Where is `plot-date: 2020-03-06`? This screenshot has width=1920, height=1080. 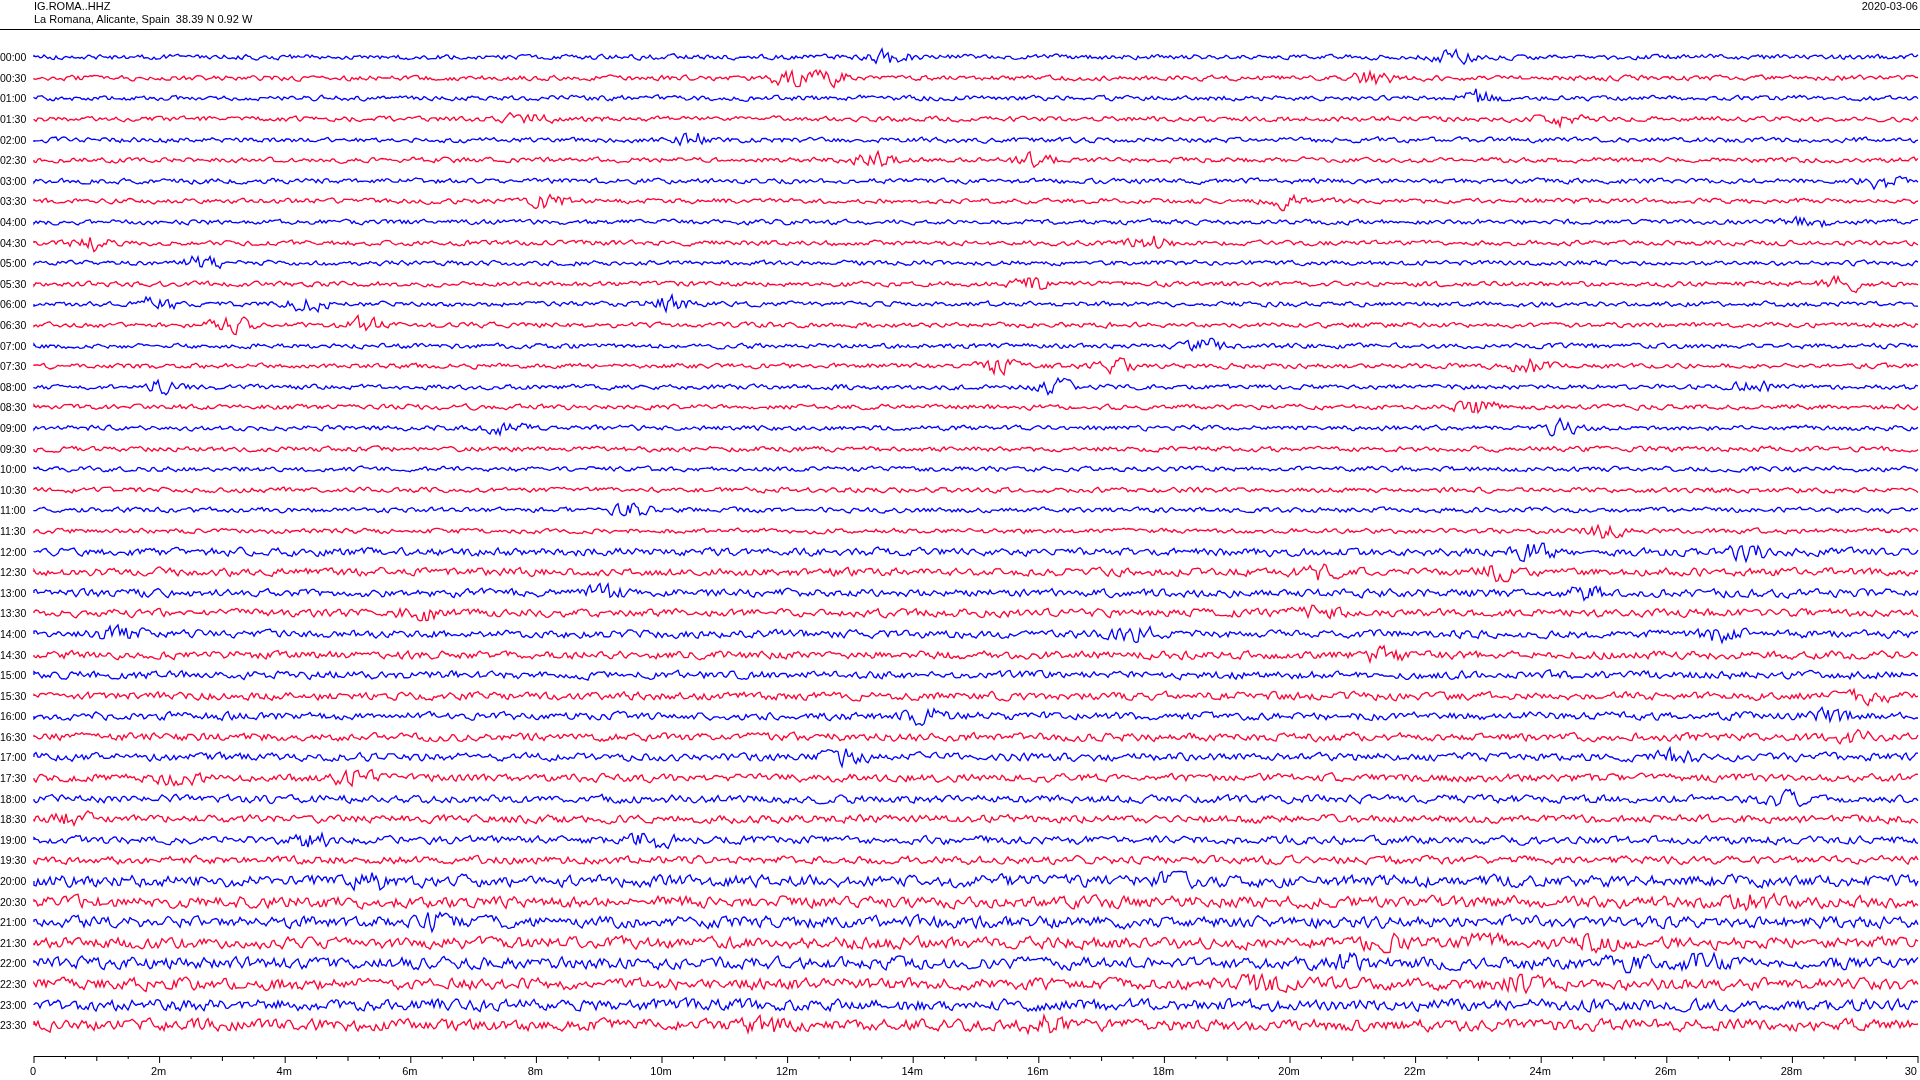 plot-date: 2020-03-06 is located at coordinates (1889, 6).